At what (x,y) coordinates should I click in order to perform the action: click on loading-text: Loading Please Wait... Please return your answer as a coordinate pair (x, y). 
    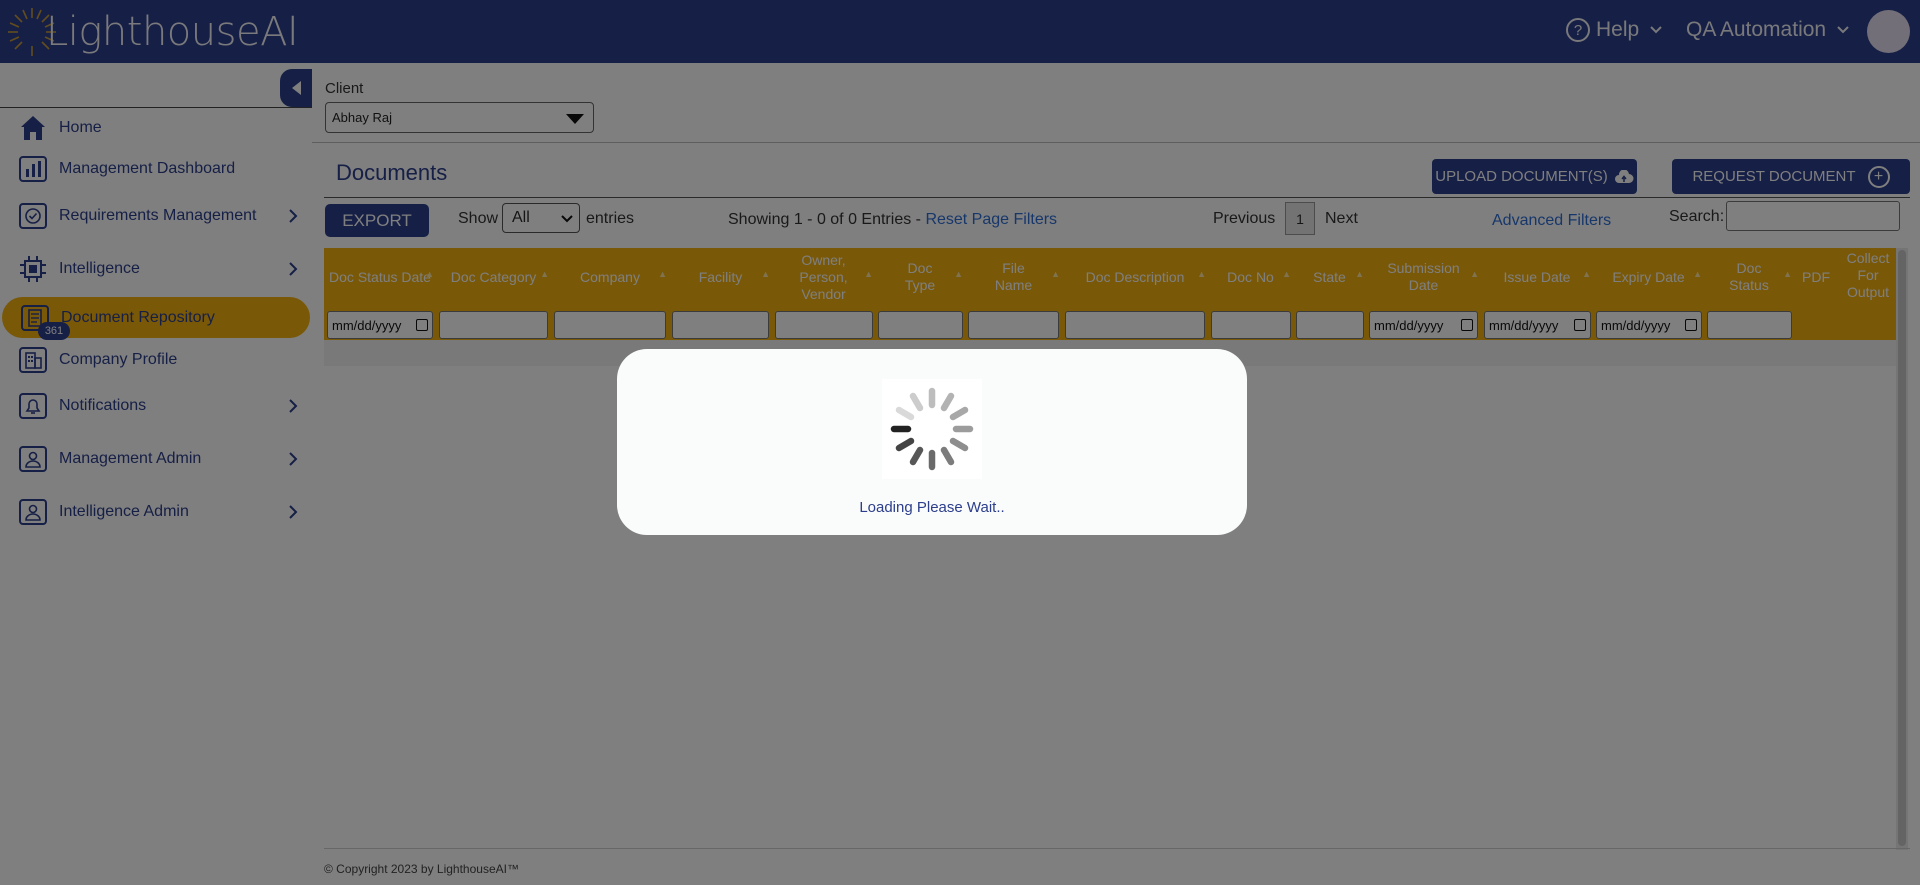
    Looking at the image, I should click on (932, 507).